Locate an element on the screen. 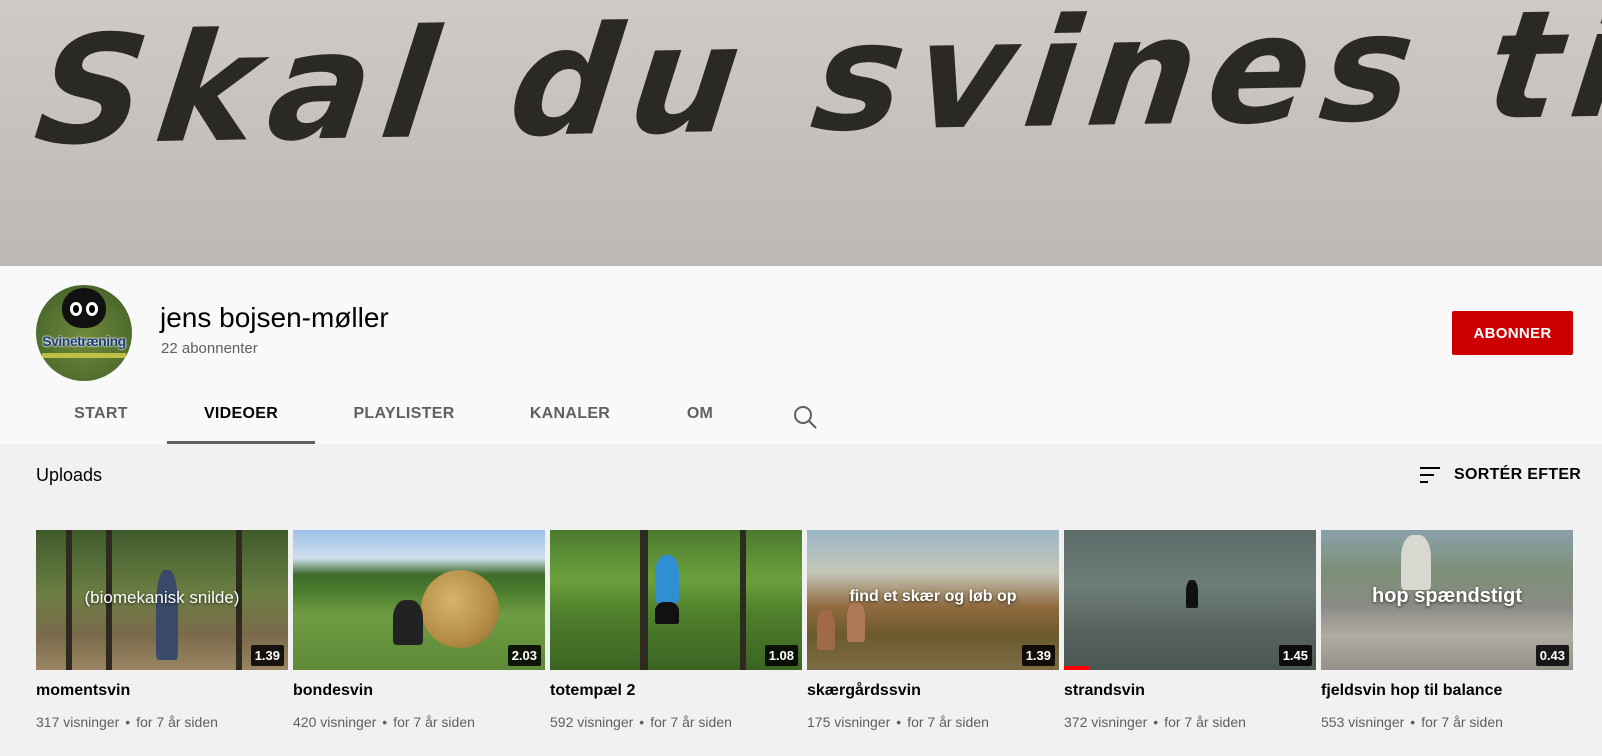 The image size is (1602, 756). video-title: skærgårdssvin is located at coordinates (864, 691).